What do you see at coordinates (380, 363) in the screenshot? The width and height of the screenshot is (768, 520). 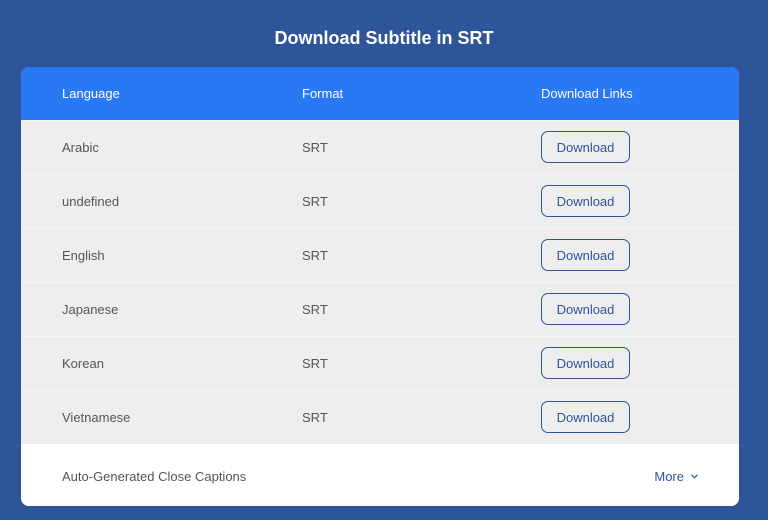 I see `table-row: Korean SRT Download` at bounding box center [380, 363].